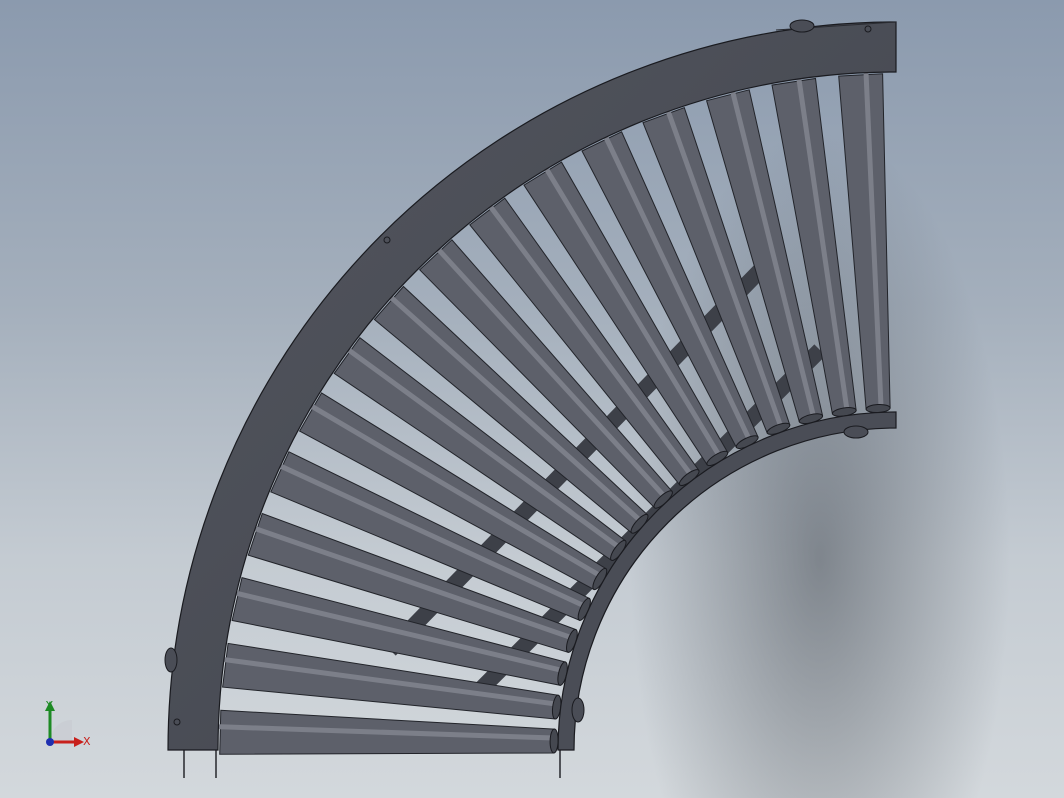 This screenshot has width=1064, height=798. Describe the element at coordinates (68, 727) in the screenshot. I see `coordinate-triad: X Y` at that location.